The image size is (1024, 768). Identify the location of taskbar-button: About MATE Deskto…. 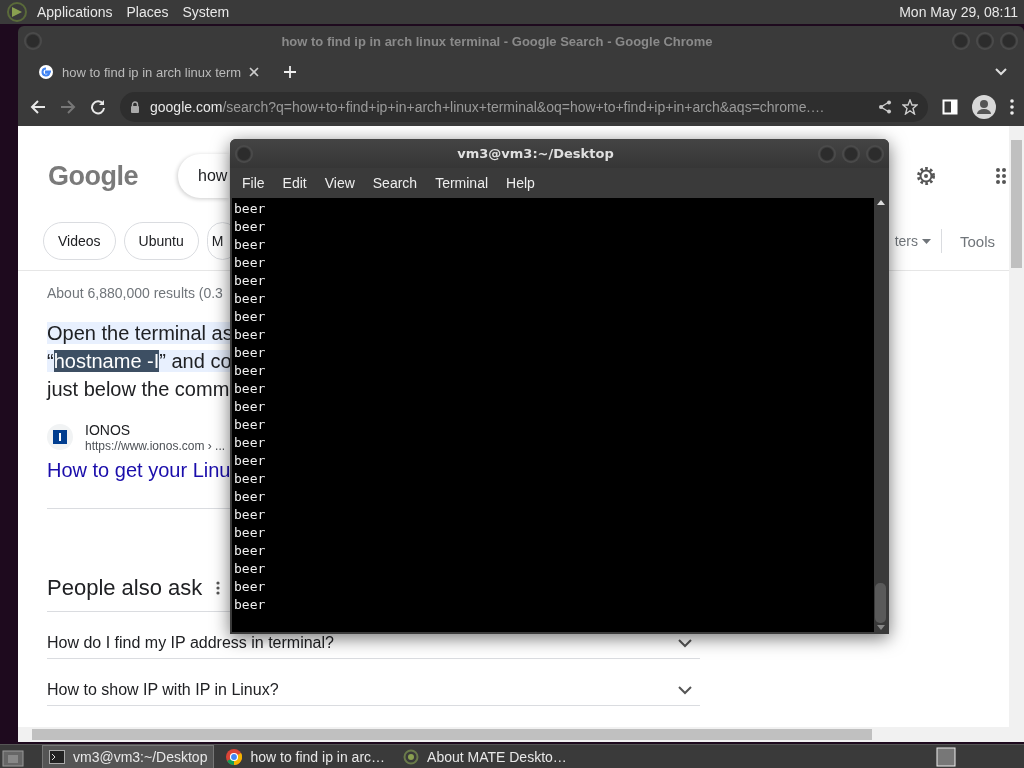
(485, 756).